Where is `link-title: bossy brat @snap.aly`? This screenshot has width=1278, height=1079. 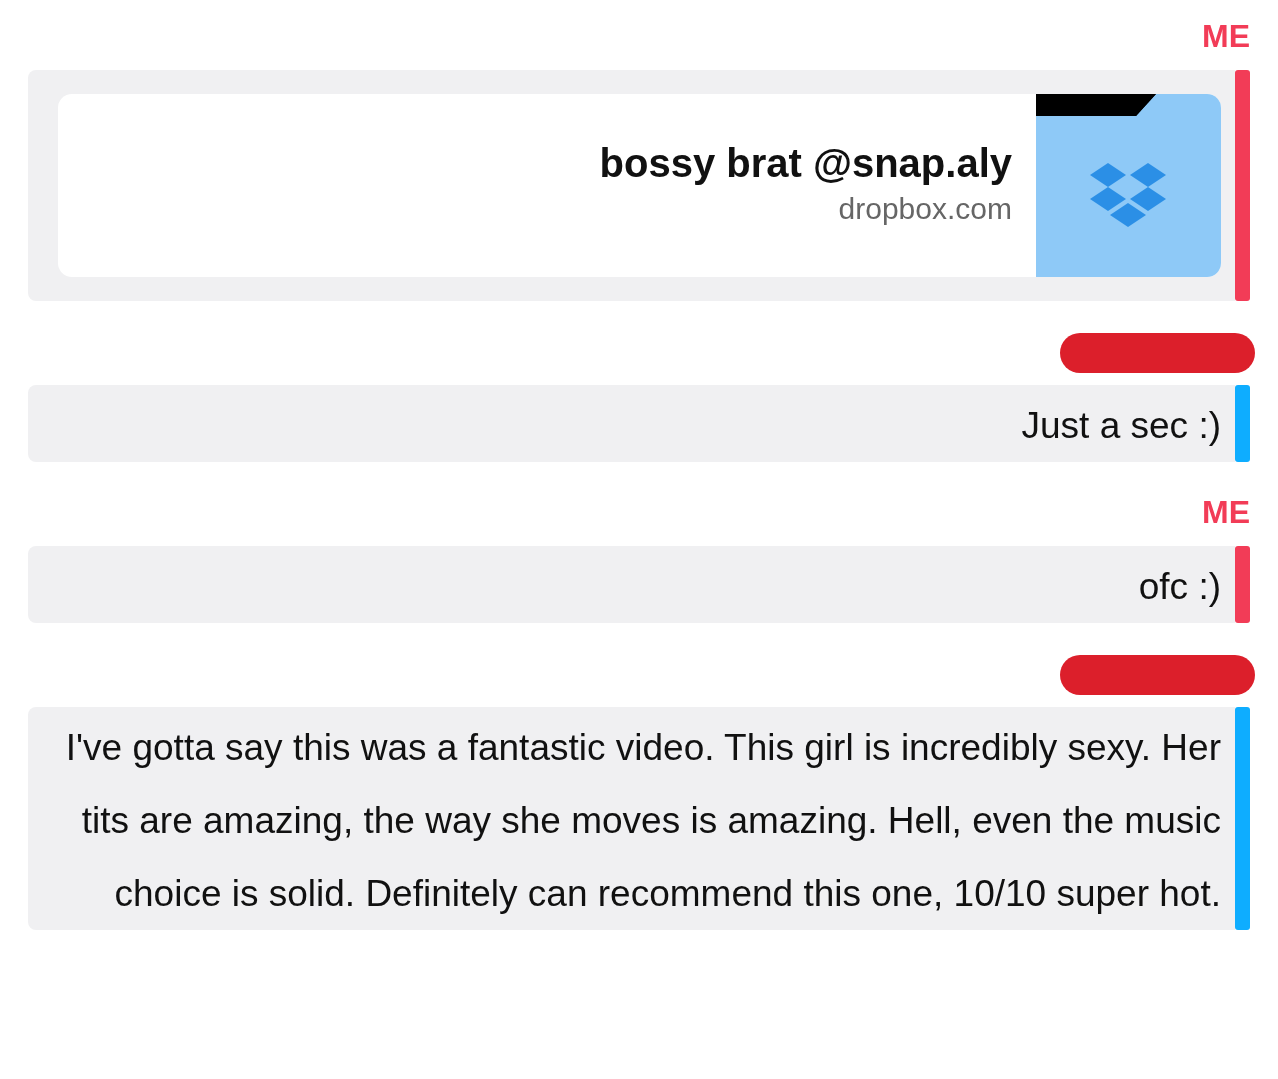
link-title: bossy brat @snap.aly is located at coordinates (805, 163).